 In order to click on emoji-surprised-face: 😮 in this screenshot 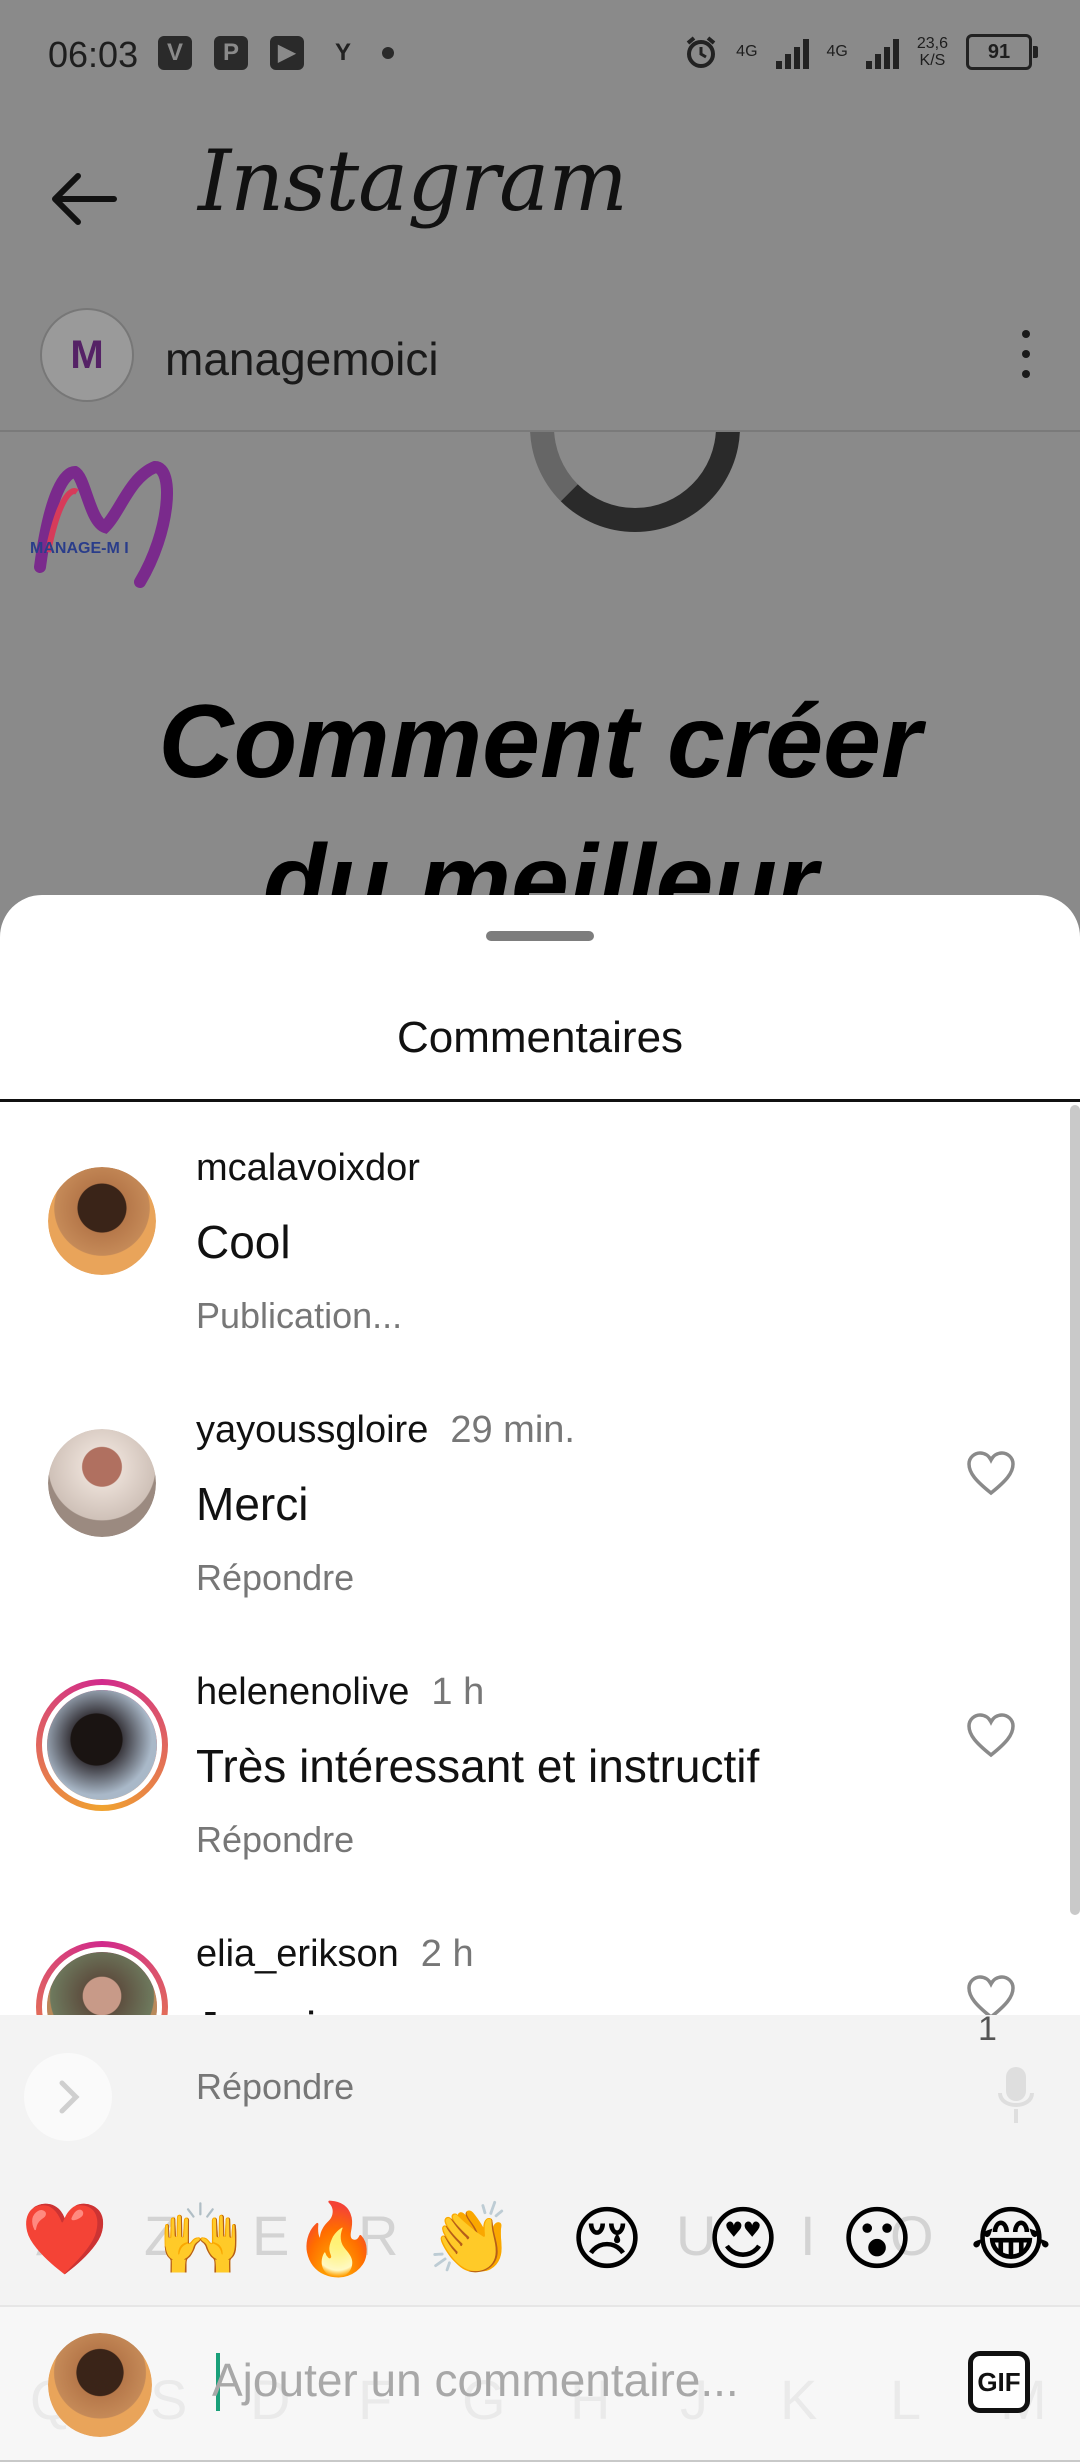, I will do `click(877, 2239)`.